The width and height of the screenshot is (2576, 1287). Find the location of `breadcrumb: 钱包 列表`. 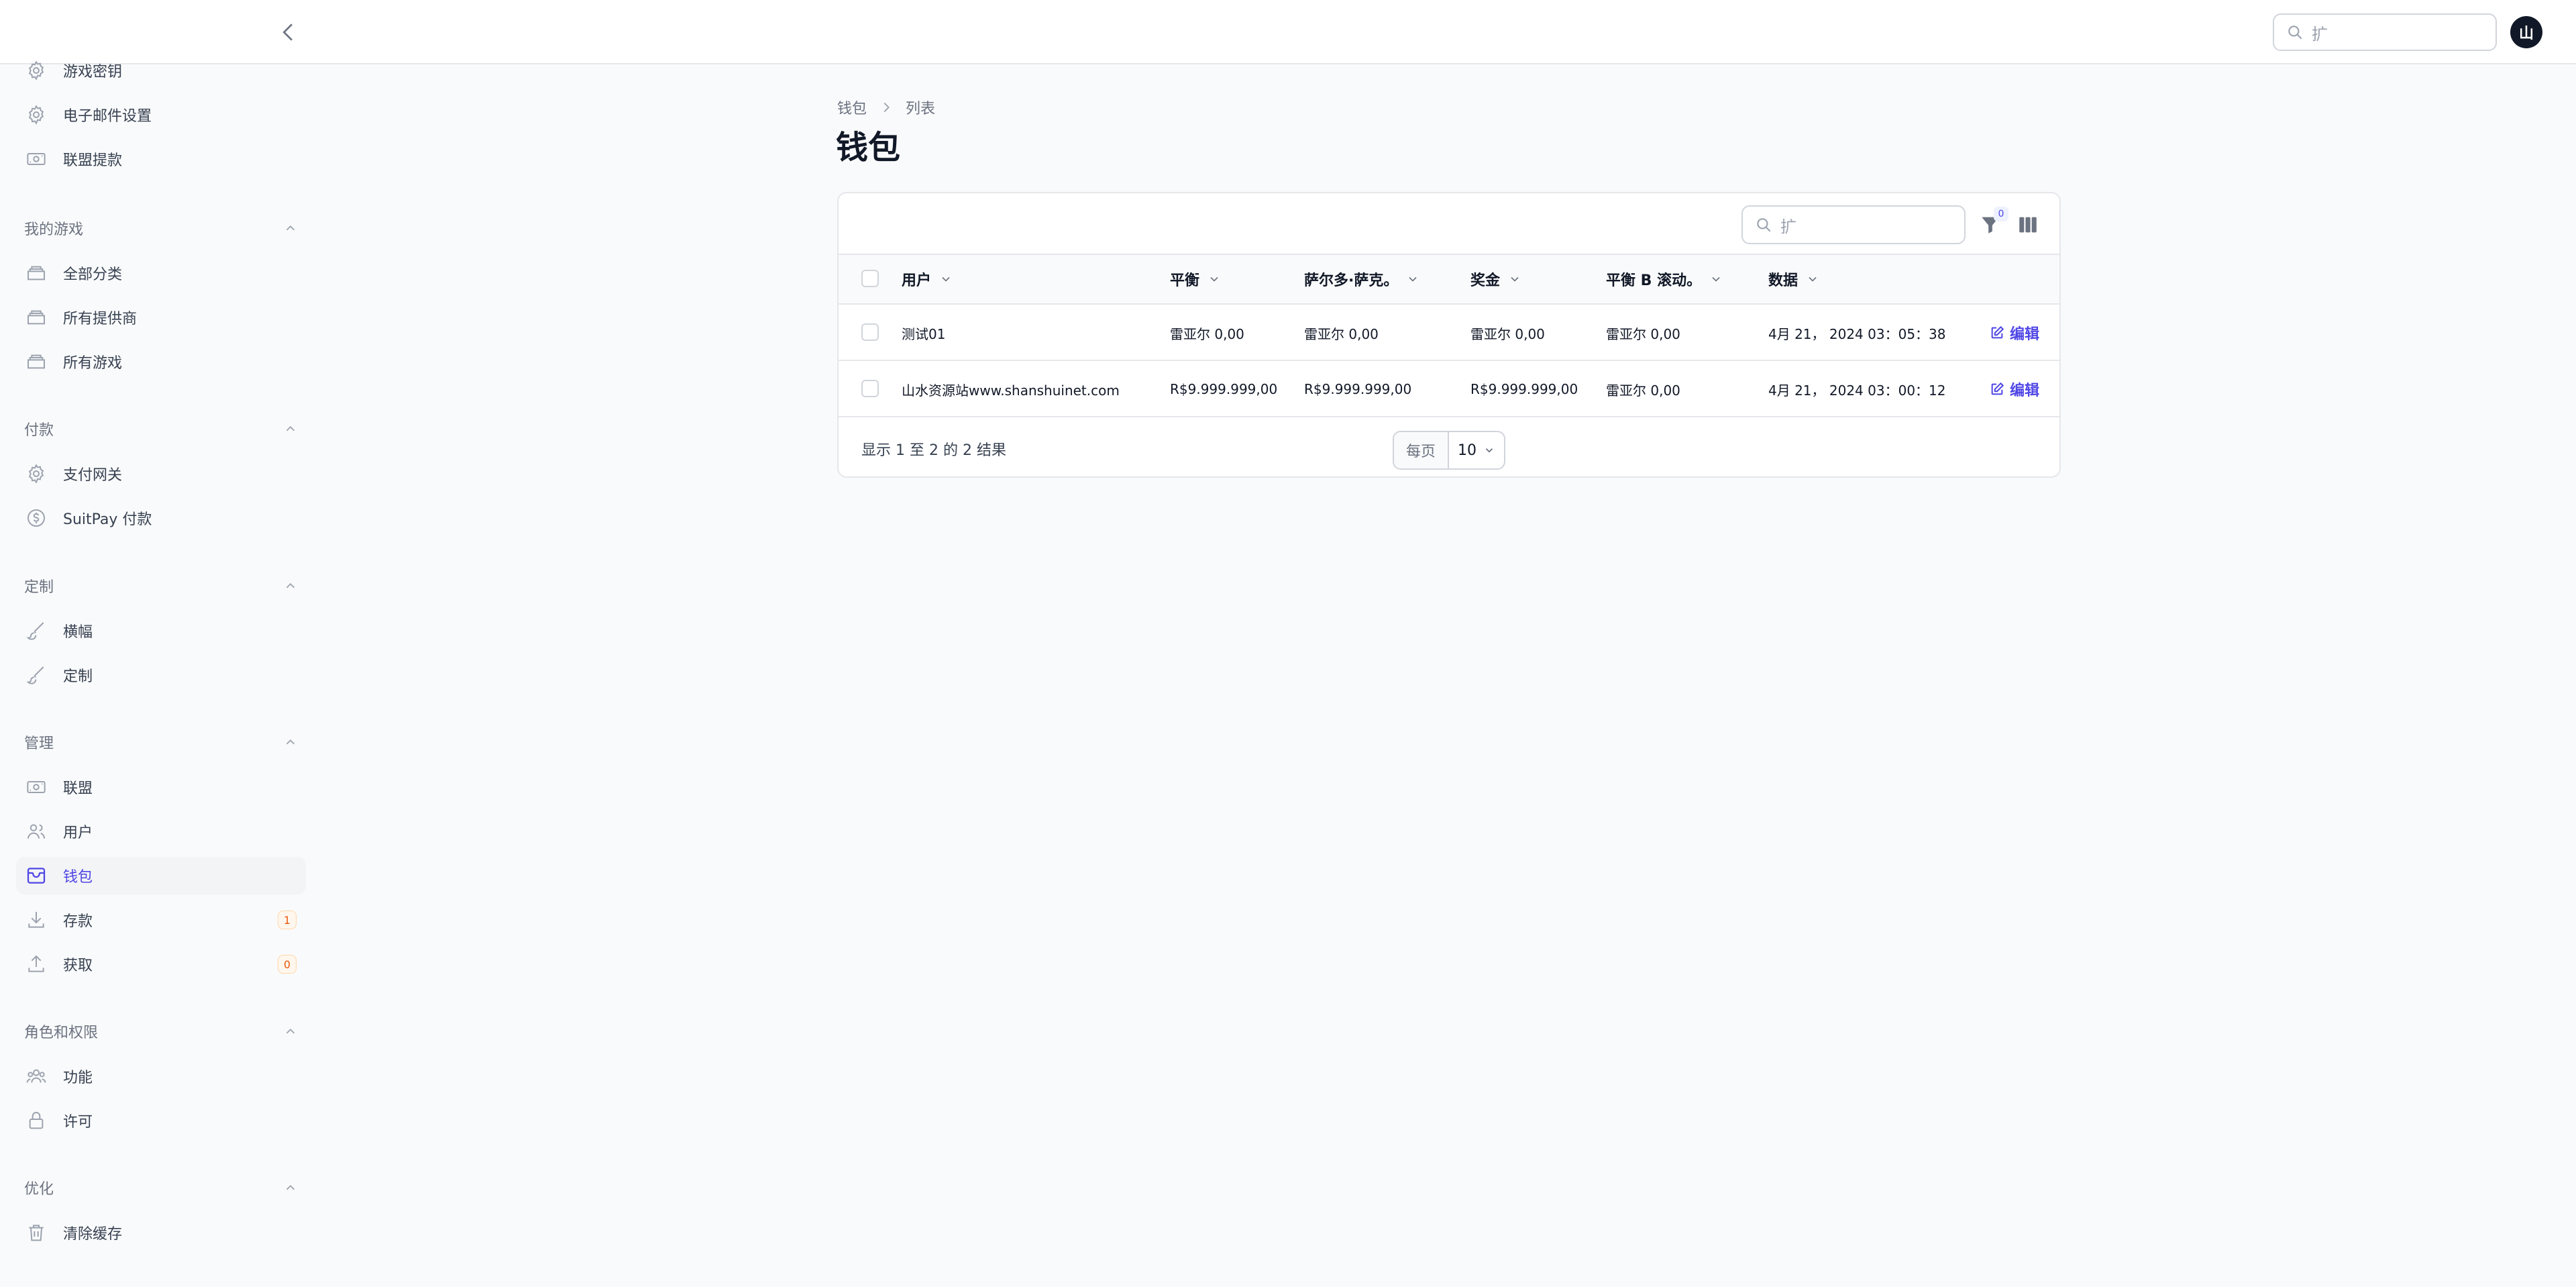

breadcrumb: 钱包 列表 is located at coordinates (886, 107).